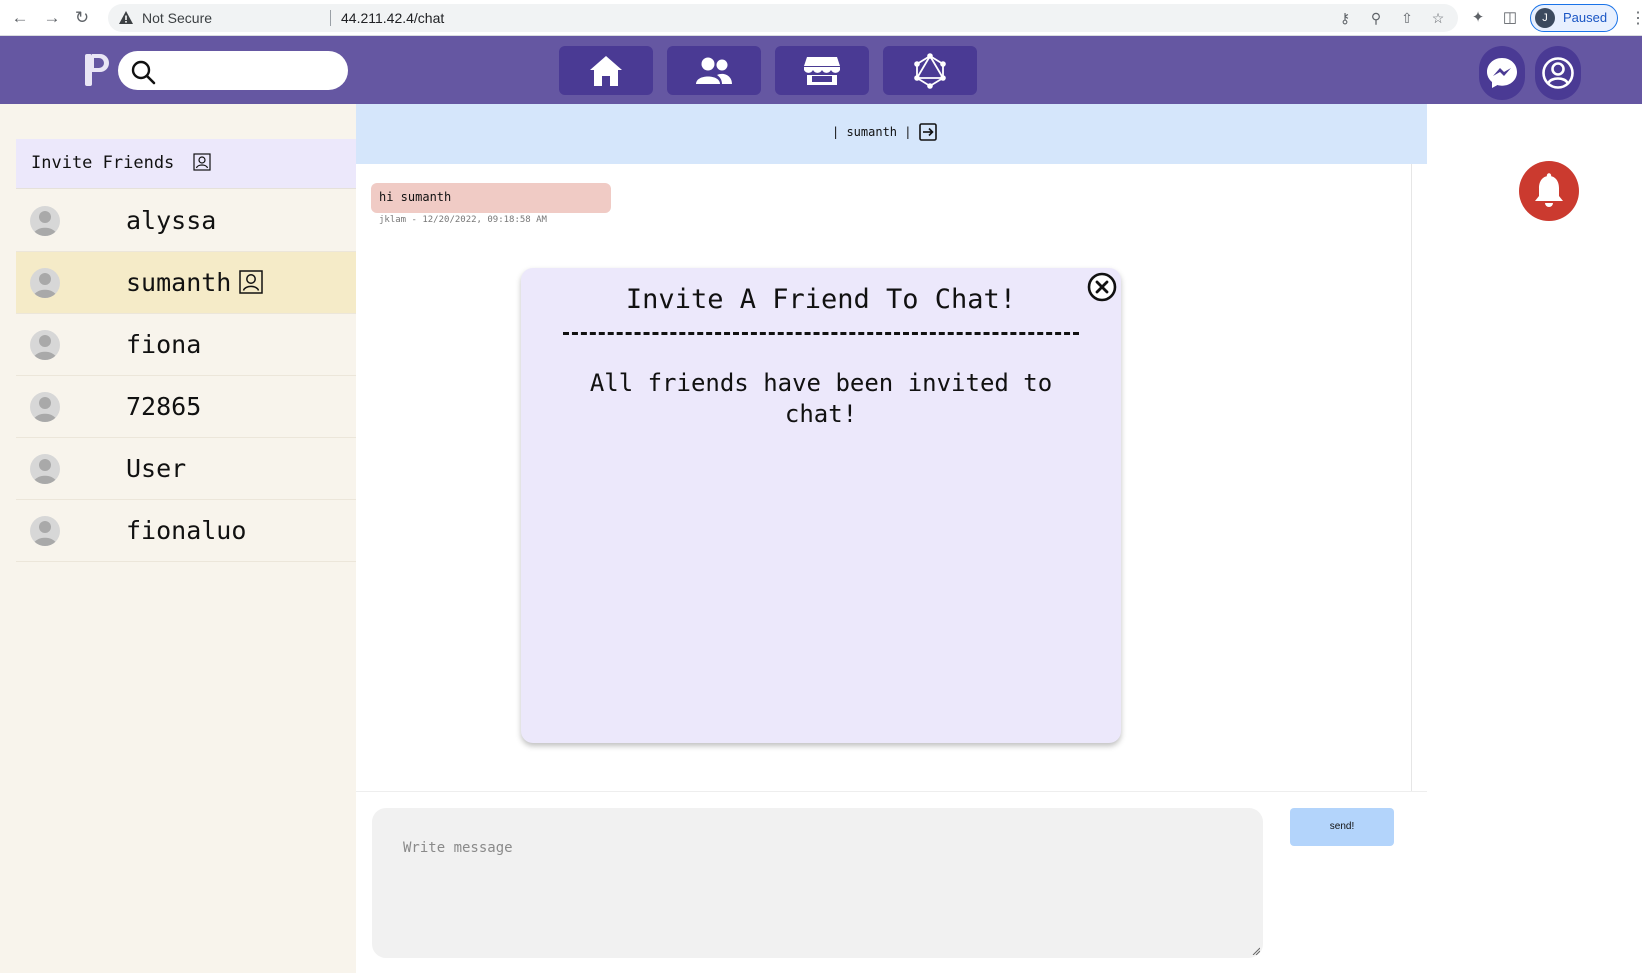 The height and width of the screenshot is (973, 1642). I want to click on chat-participants: | sumanth |, so click(872, 132).